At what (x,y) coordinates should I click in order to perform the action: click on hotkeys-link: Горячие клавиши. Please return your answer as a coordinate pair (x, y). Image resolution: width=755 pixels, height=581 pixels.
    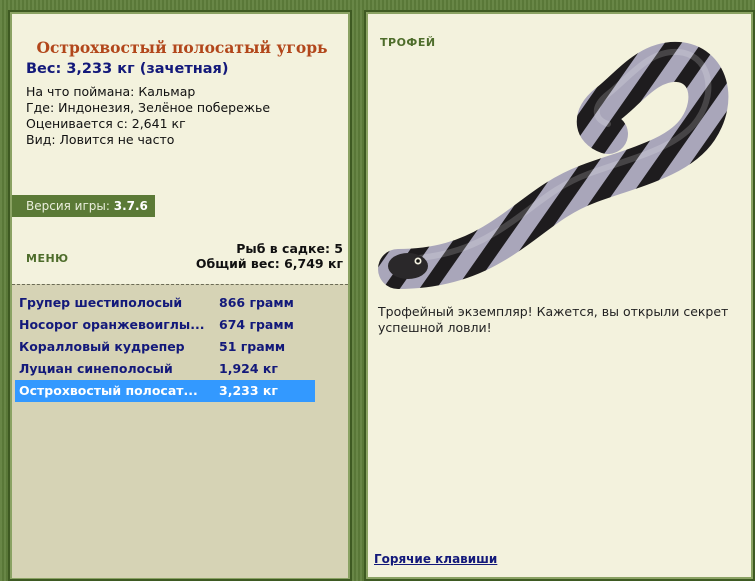
    Looking at the image, I should click on (435, 559).